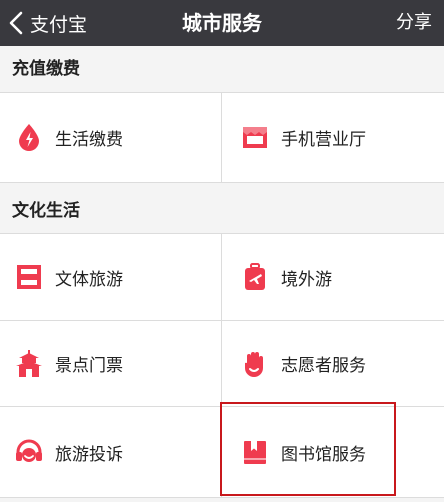 This screenshot has height=502, width=444. I want to click on service-label: 文体旅游, so click(89, 279).